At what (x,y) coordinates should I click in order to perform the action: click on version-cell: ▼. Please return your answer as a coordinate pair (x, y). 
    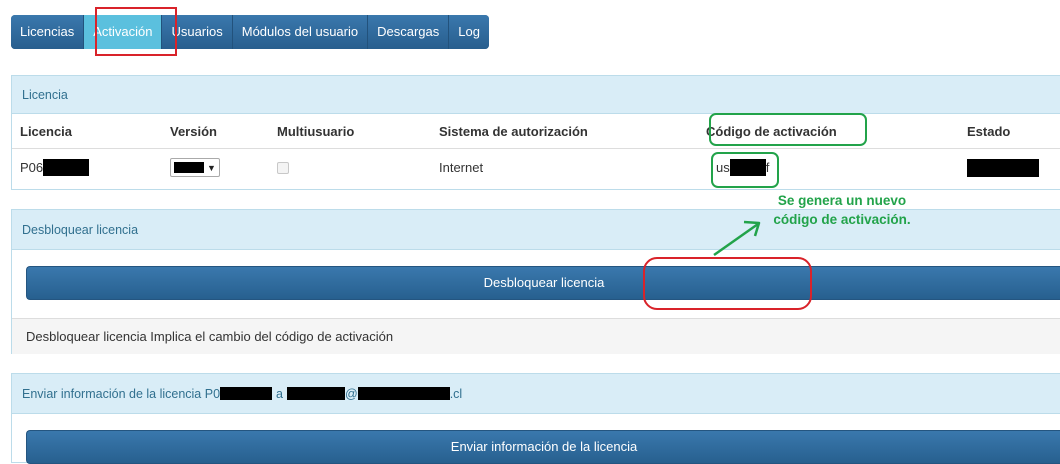
    Looking at the image, I should click on (195, 167).